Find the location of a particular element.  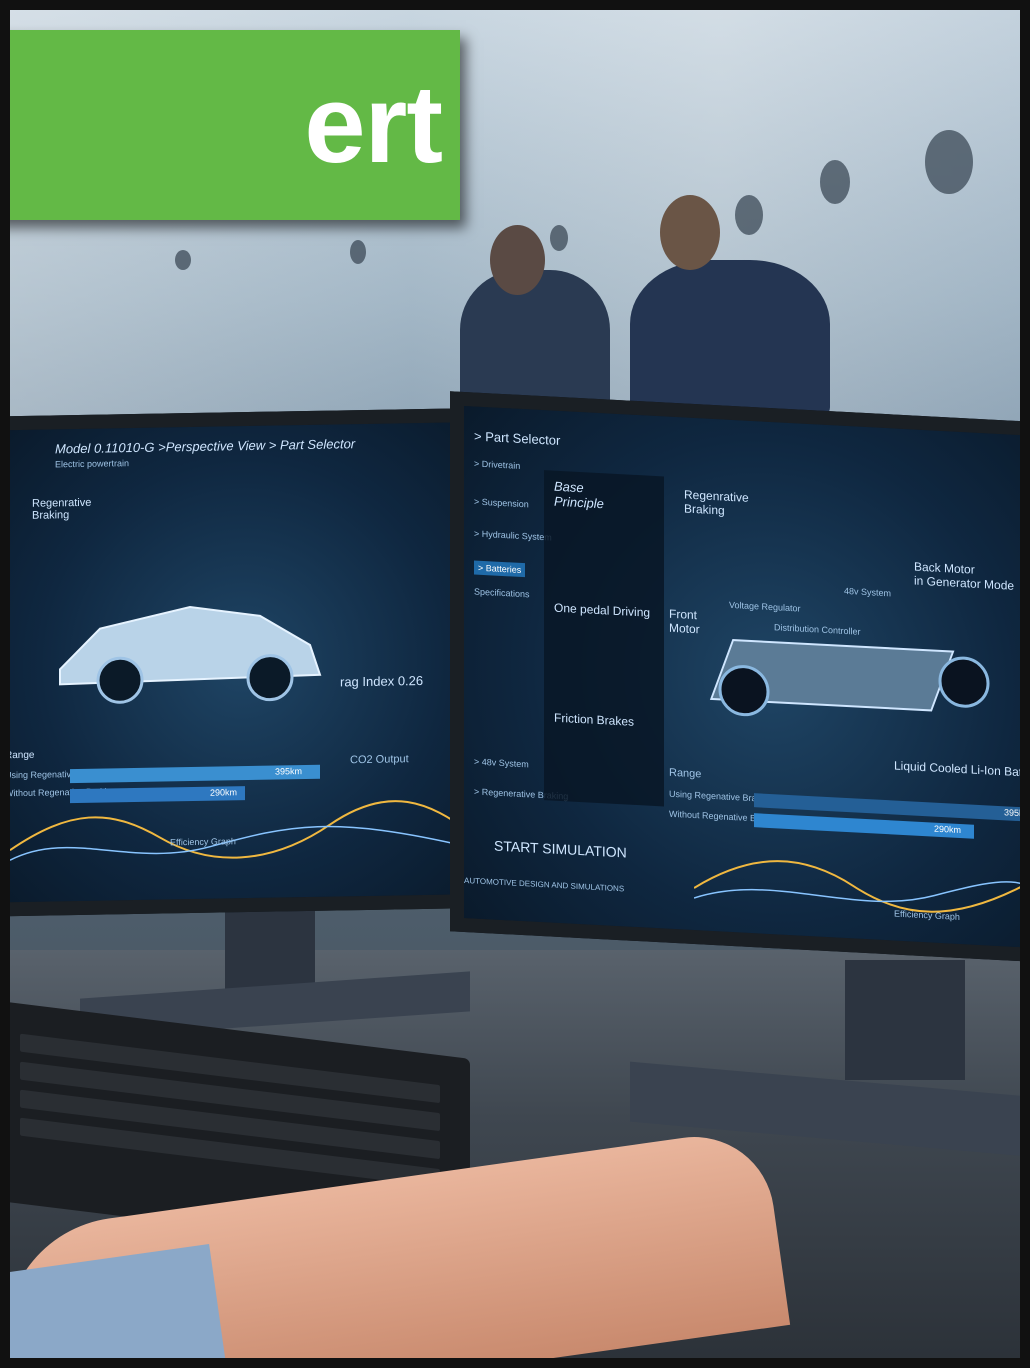

feature-label: Regenrative Braking is located at coordinates (62, 509).